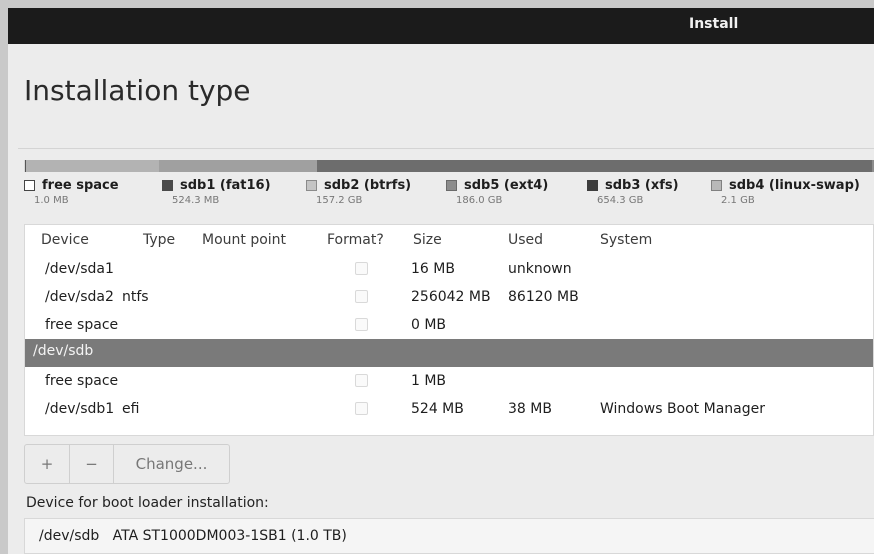  Describe the element at coordinates (530, 409) in the screenshot. I see `used-cell: 38 MB` at that location.